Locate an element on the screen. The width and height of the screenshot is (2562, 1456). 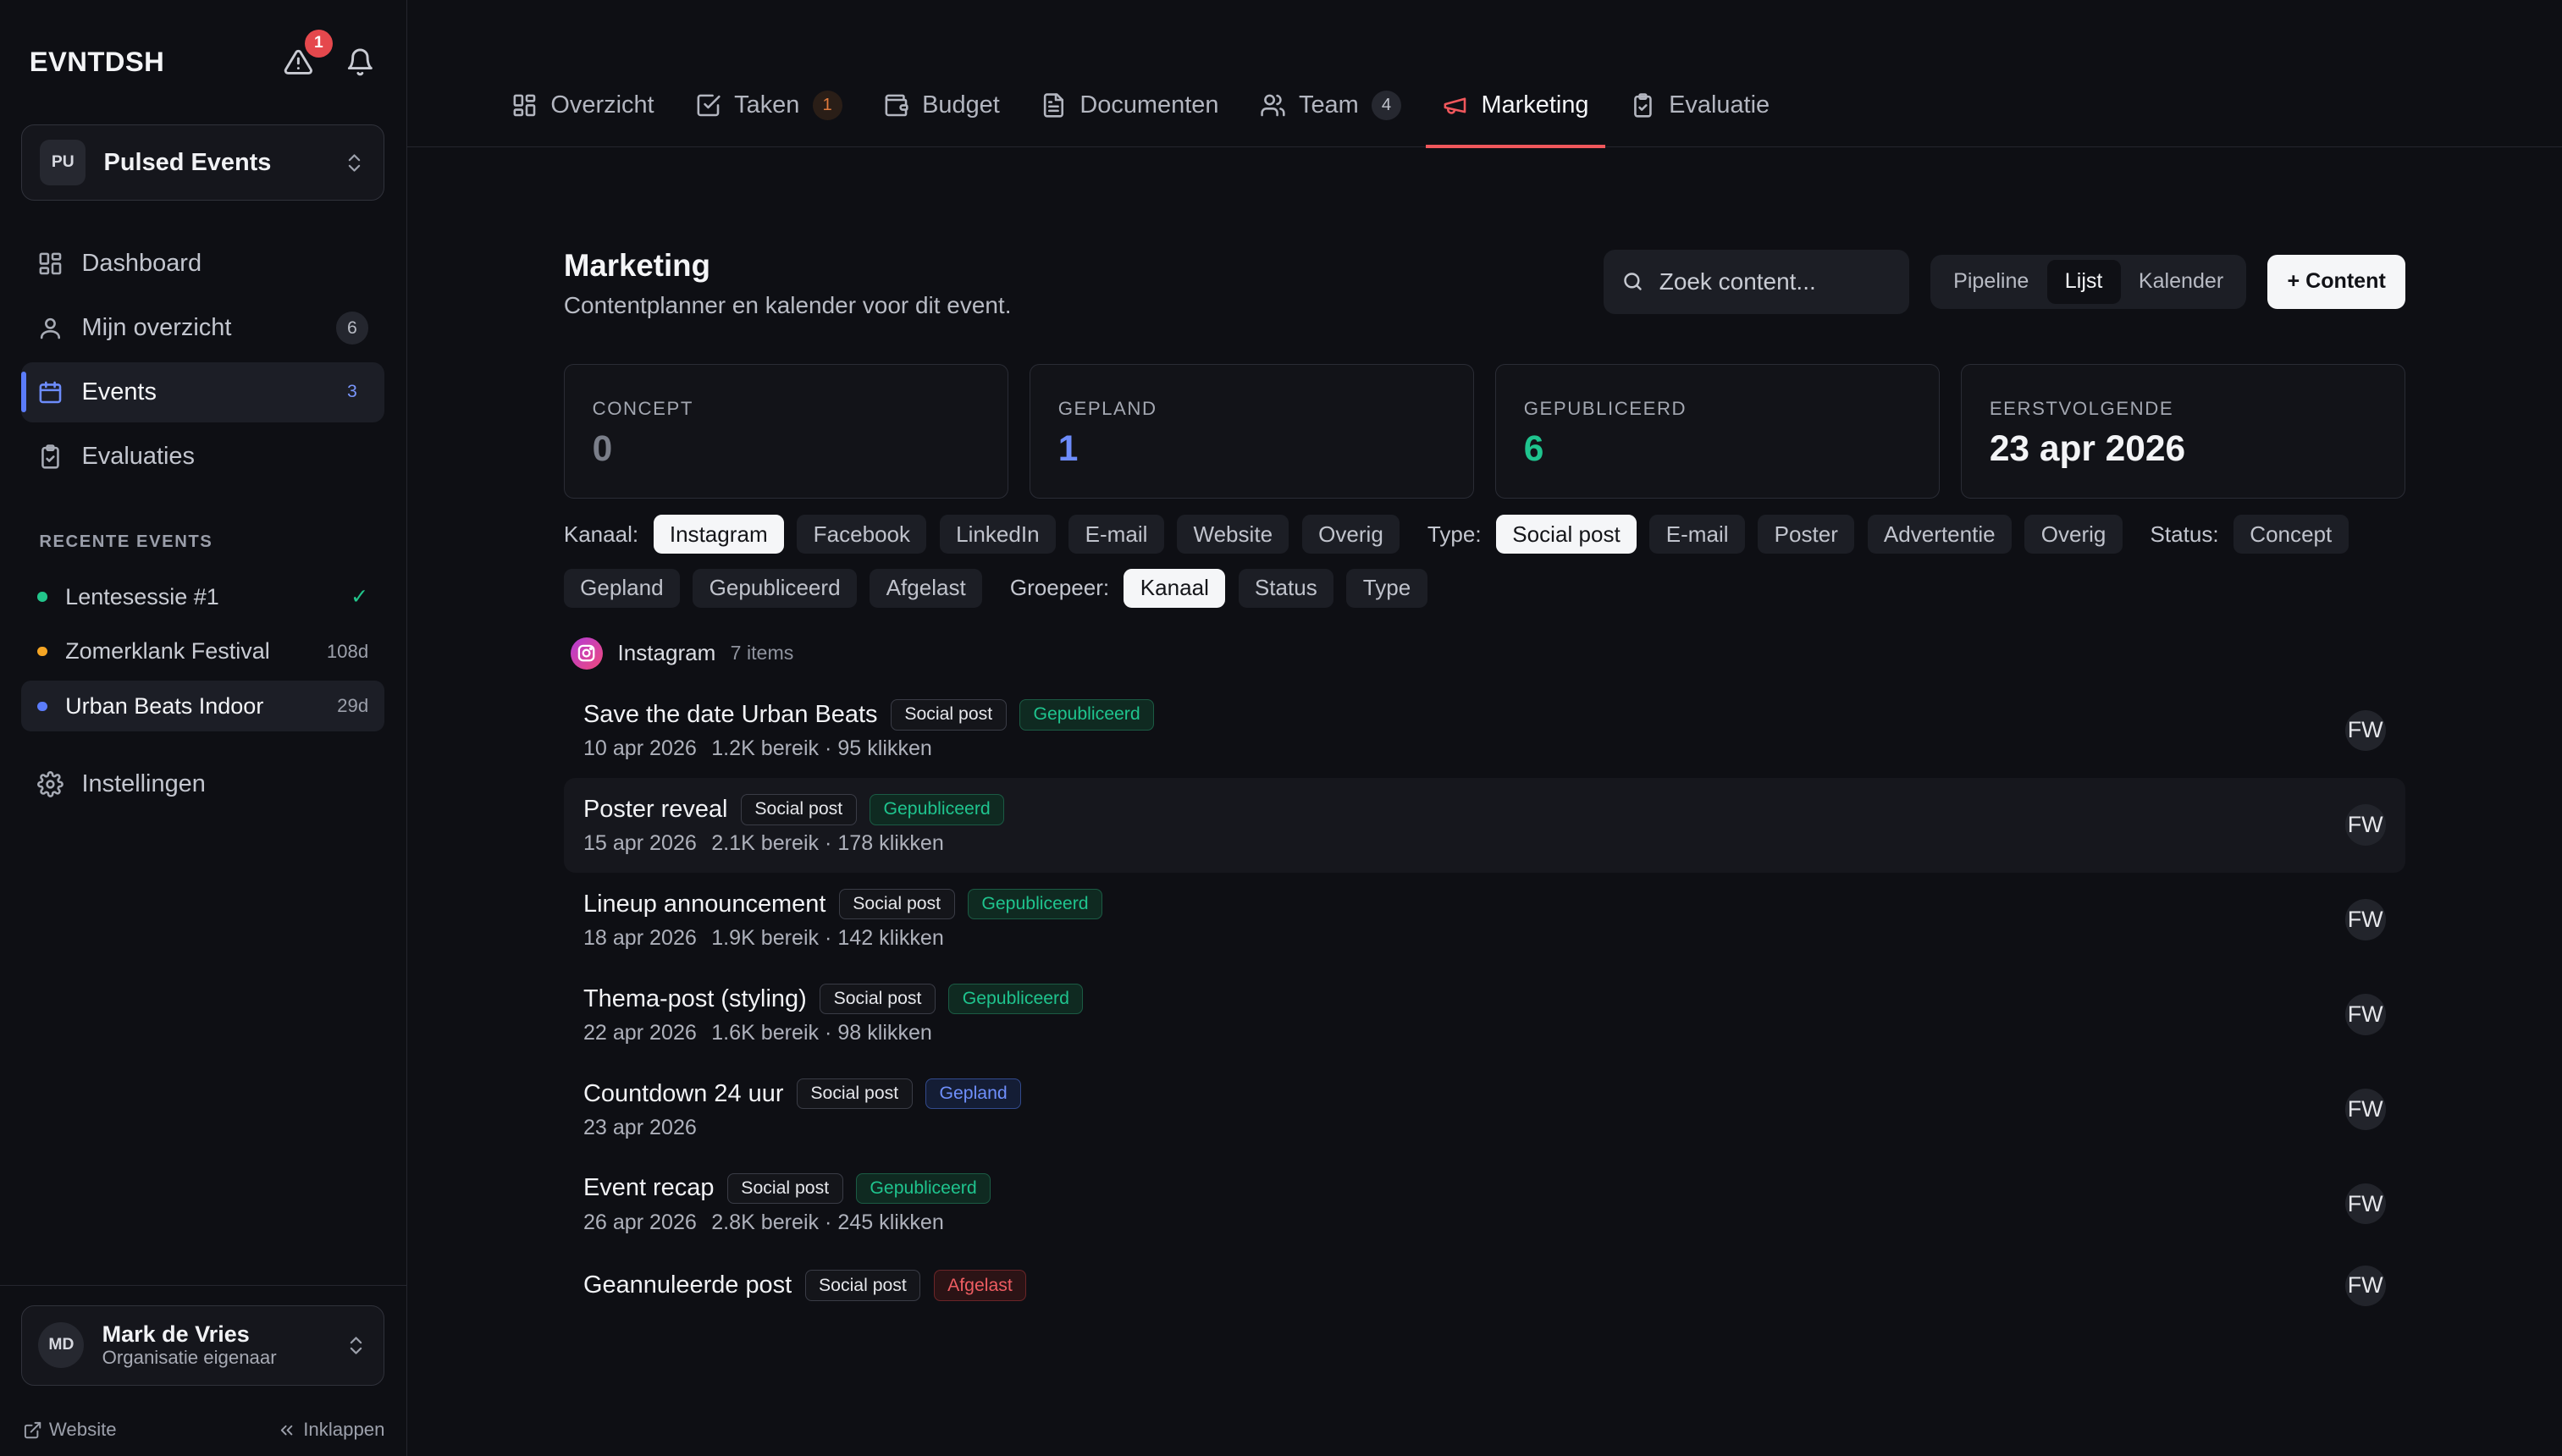
chip-group-status: Status is located at coordinates (1286, 588).